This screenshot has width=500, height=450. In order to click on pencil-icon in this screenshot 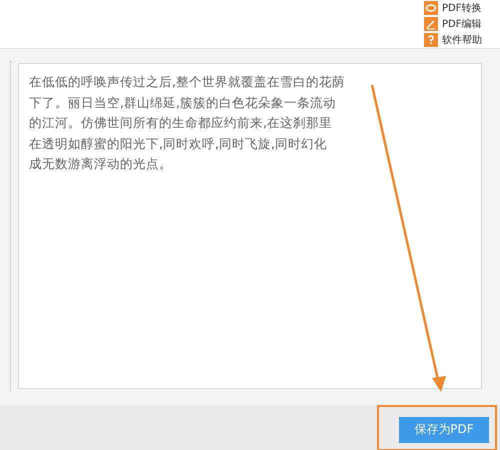, I will do `click(431, 24)`.